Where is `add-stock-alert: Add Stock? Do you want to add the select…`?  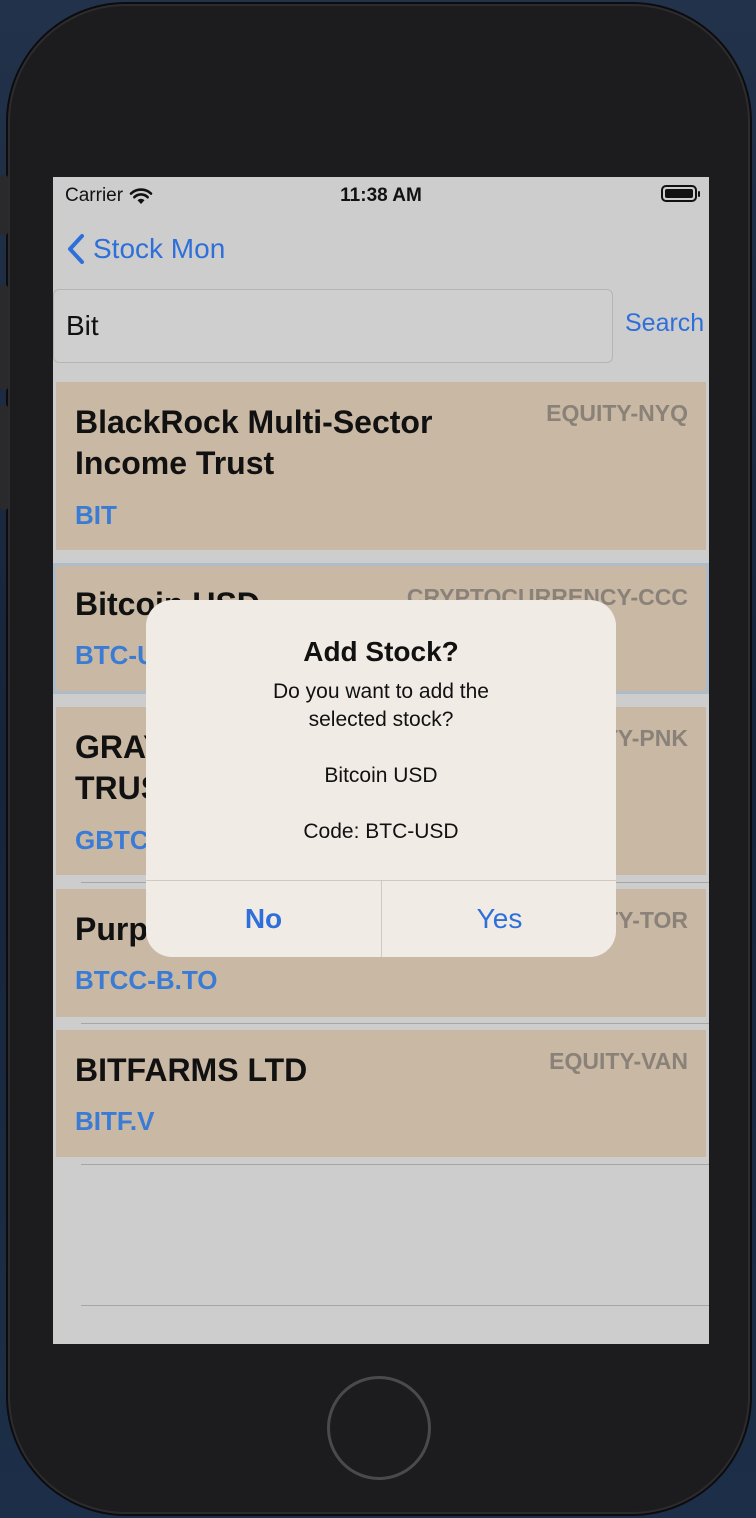
add-stock-alert: Add Stock? Do you want to add the select… is located at coordinates (381, 778).